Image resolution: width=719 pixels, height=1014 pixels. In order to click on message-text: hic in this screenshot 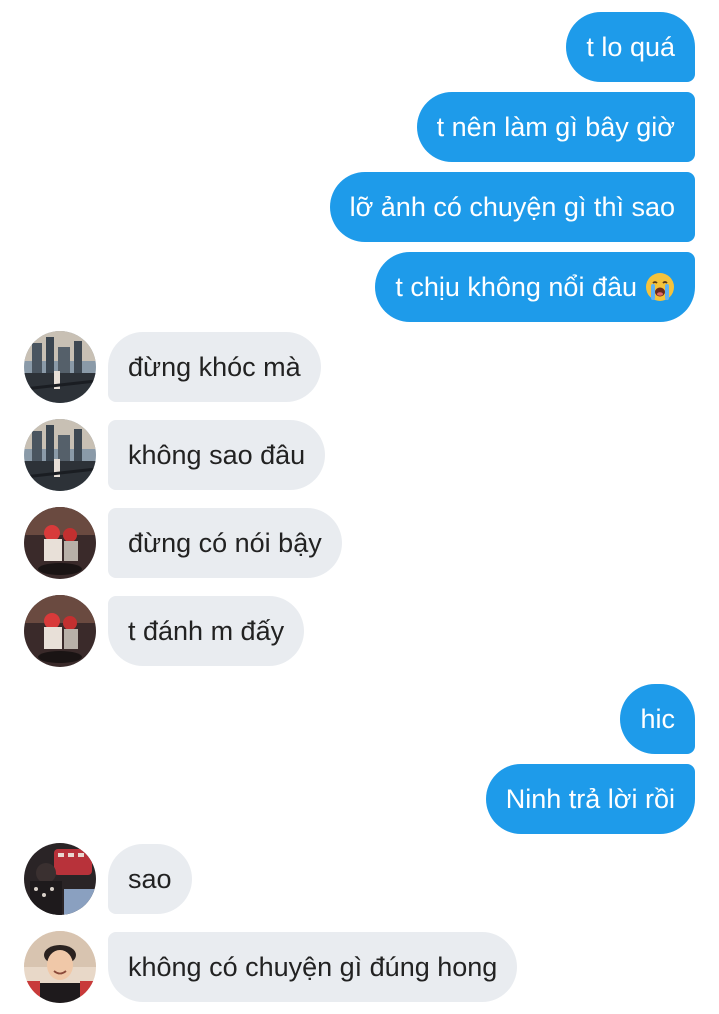, I will do `click(657, 718)`.